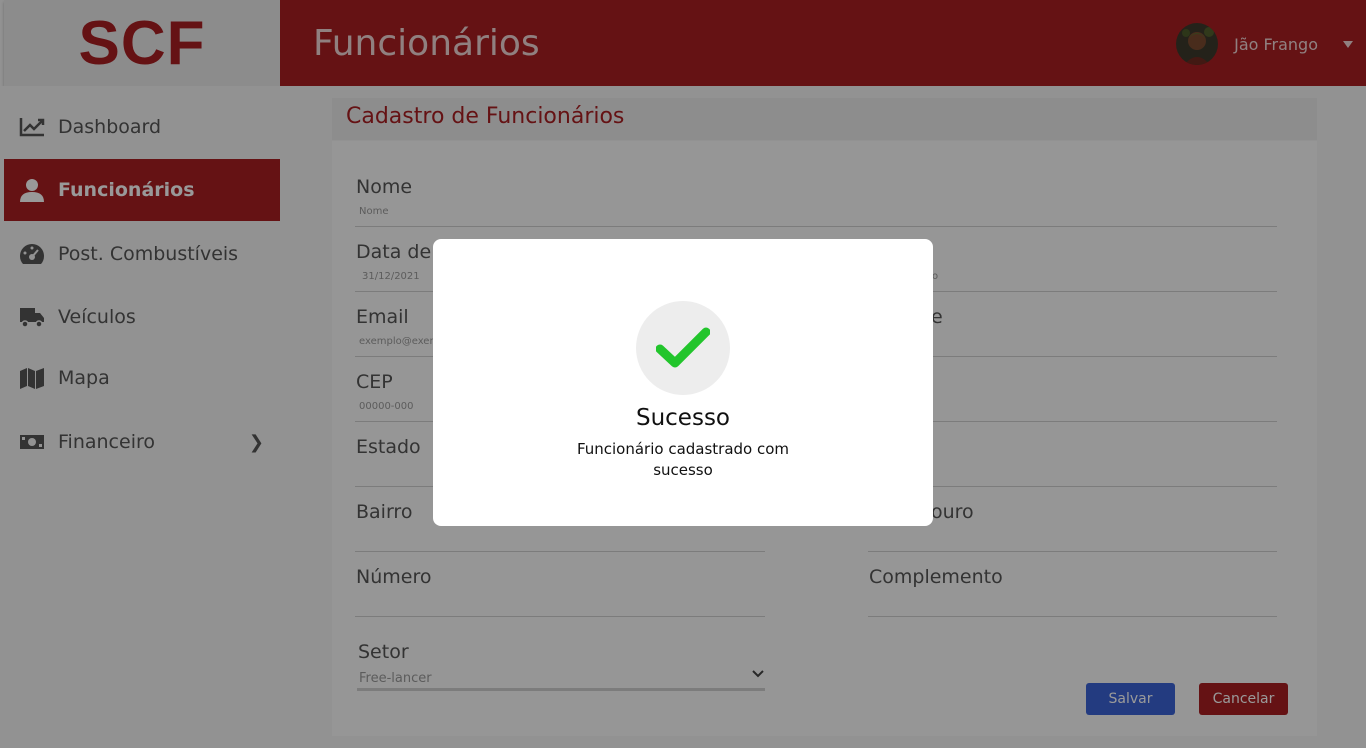  Describe the element at coordinates (683, 459) in the screenshot. I see `modal-message: Funcionário cadastrado com sucesso` at that location.